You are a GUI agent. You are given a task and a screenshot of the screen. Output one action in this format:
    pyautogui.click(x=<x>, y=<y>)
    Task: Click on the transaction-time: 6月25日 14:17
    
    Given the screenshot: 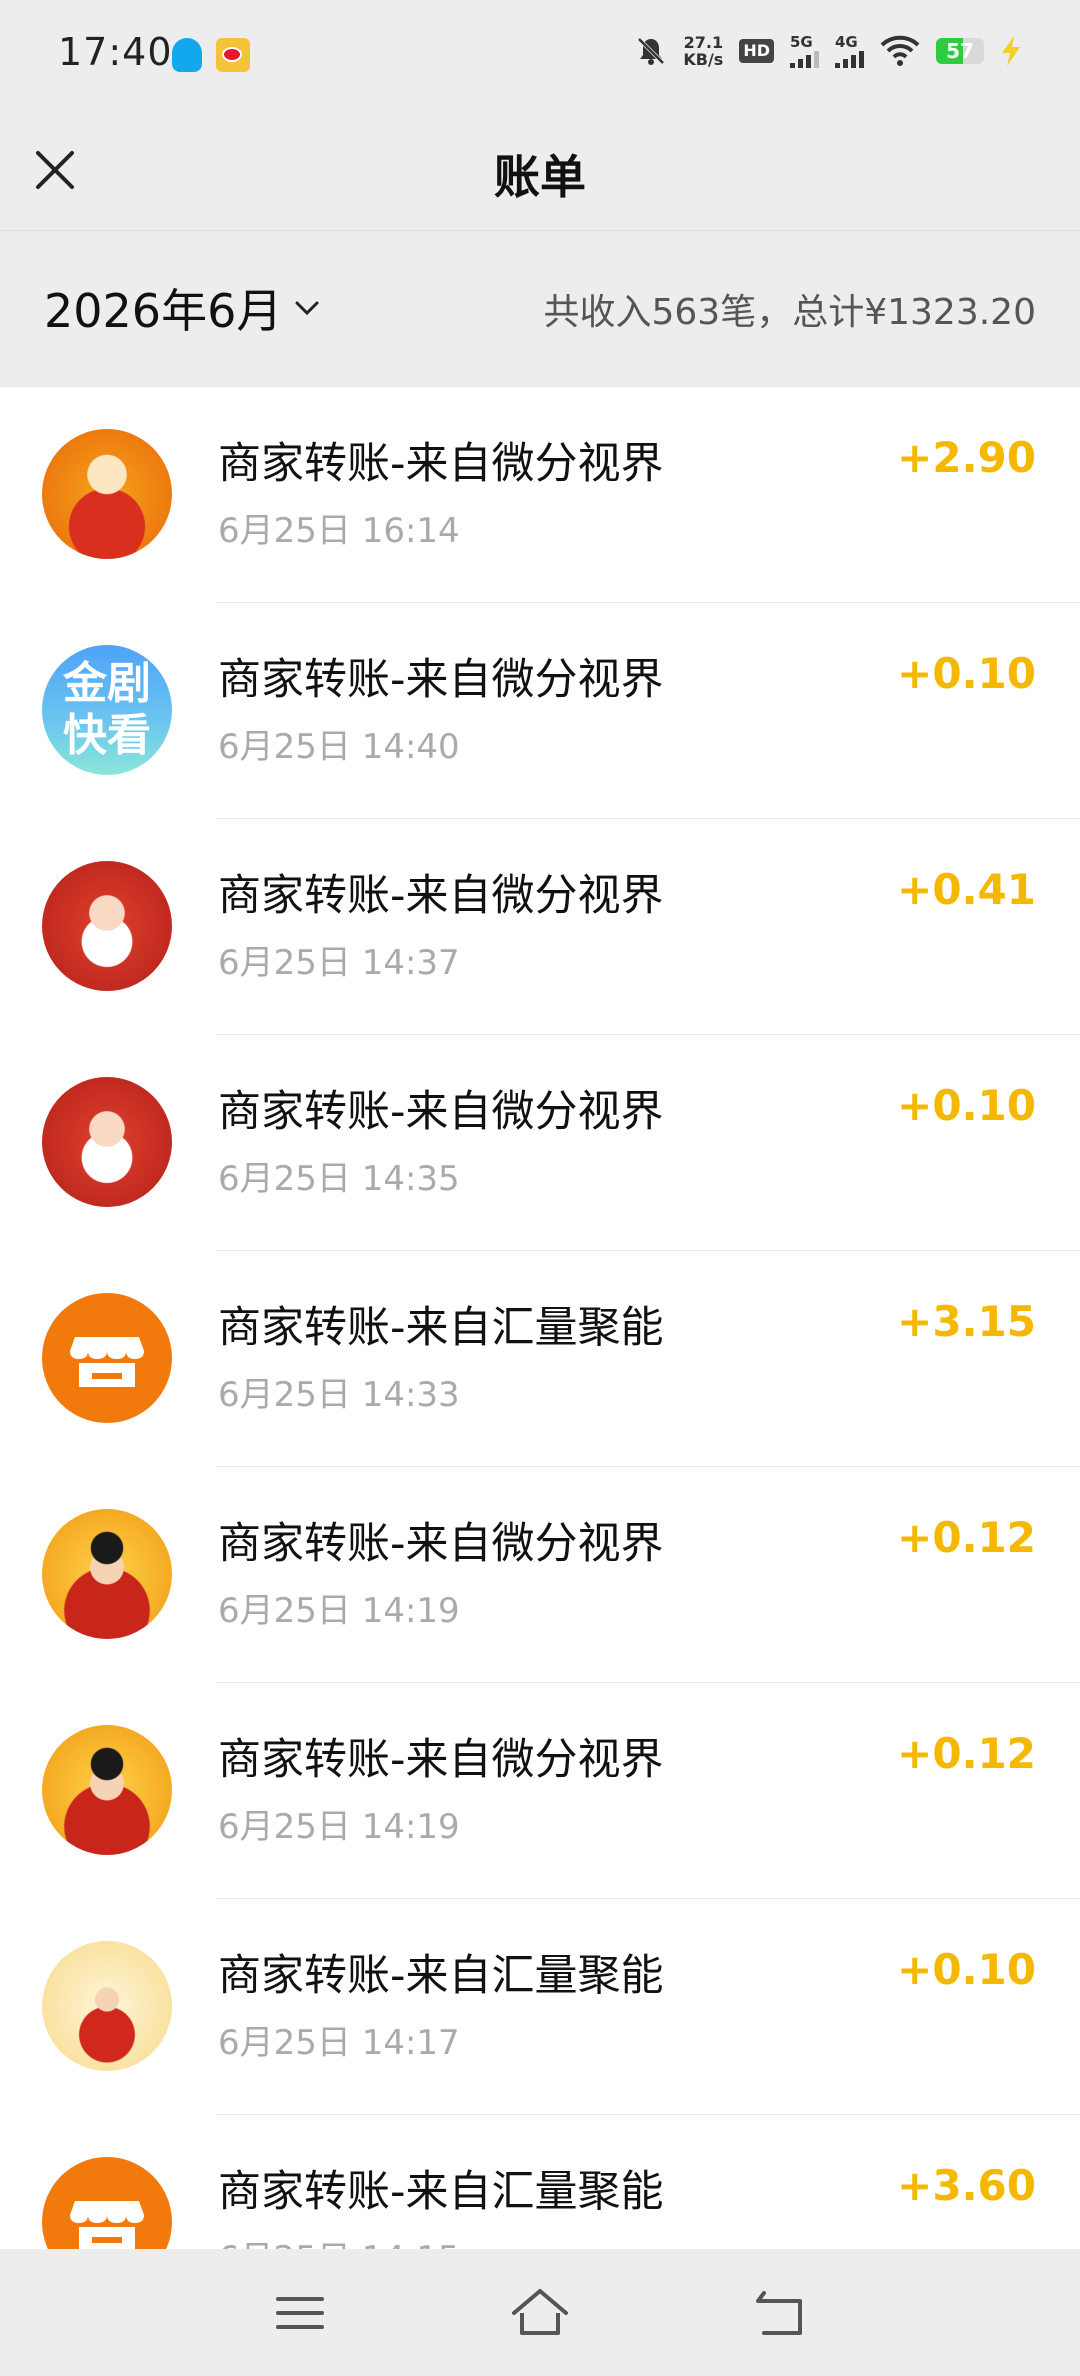 What is the action you would take?
    pyautogui.click(x=339, y=2043)
    